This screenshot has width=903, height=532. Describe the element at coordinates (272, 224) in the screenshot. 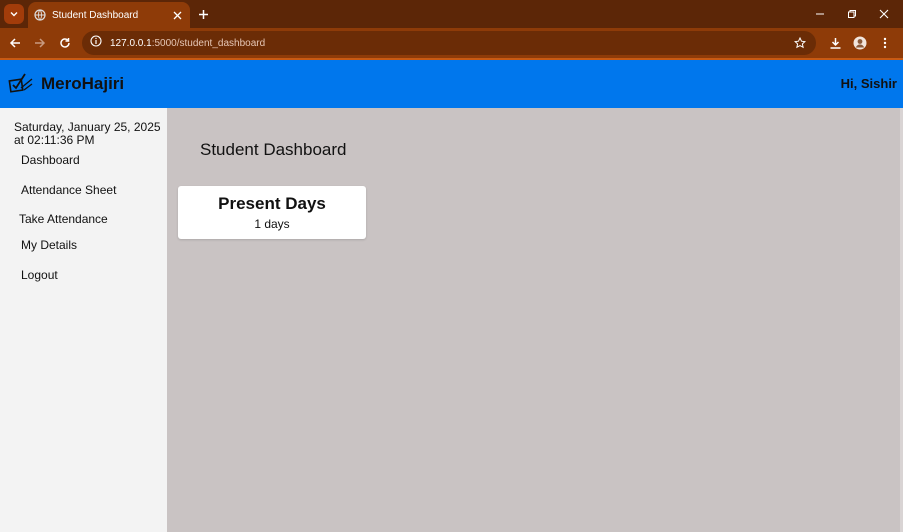

I see `card-value: 1 days` at that location.